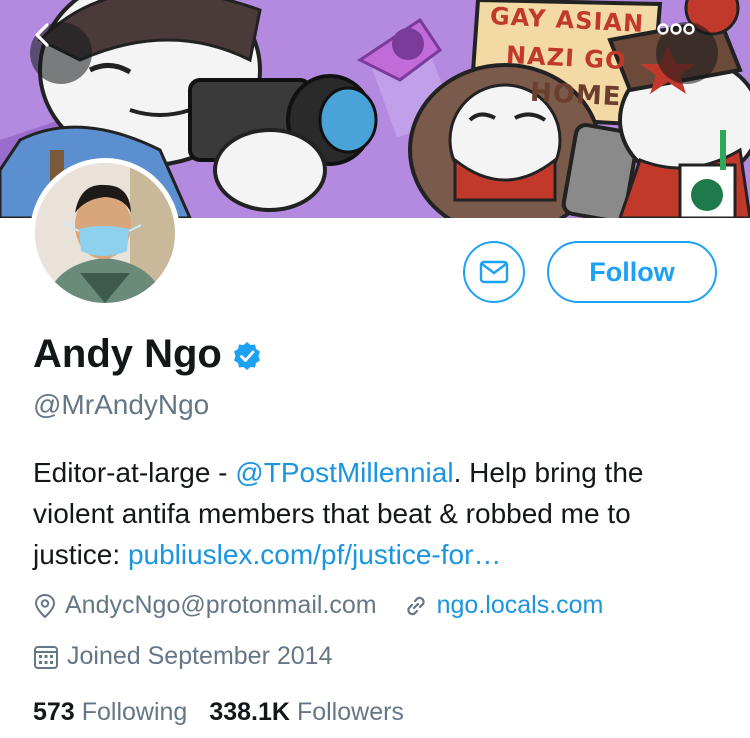 This screenshot has width=750, height=738. I want to click on following-label: Following, so click(134, 712).